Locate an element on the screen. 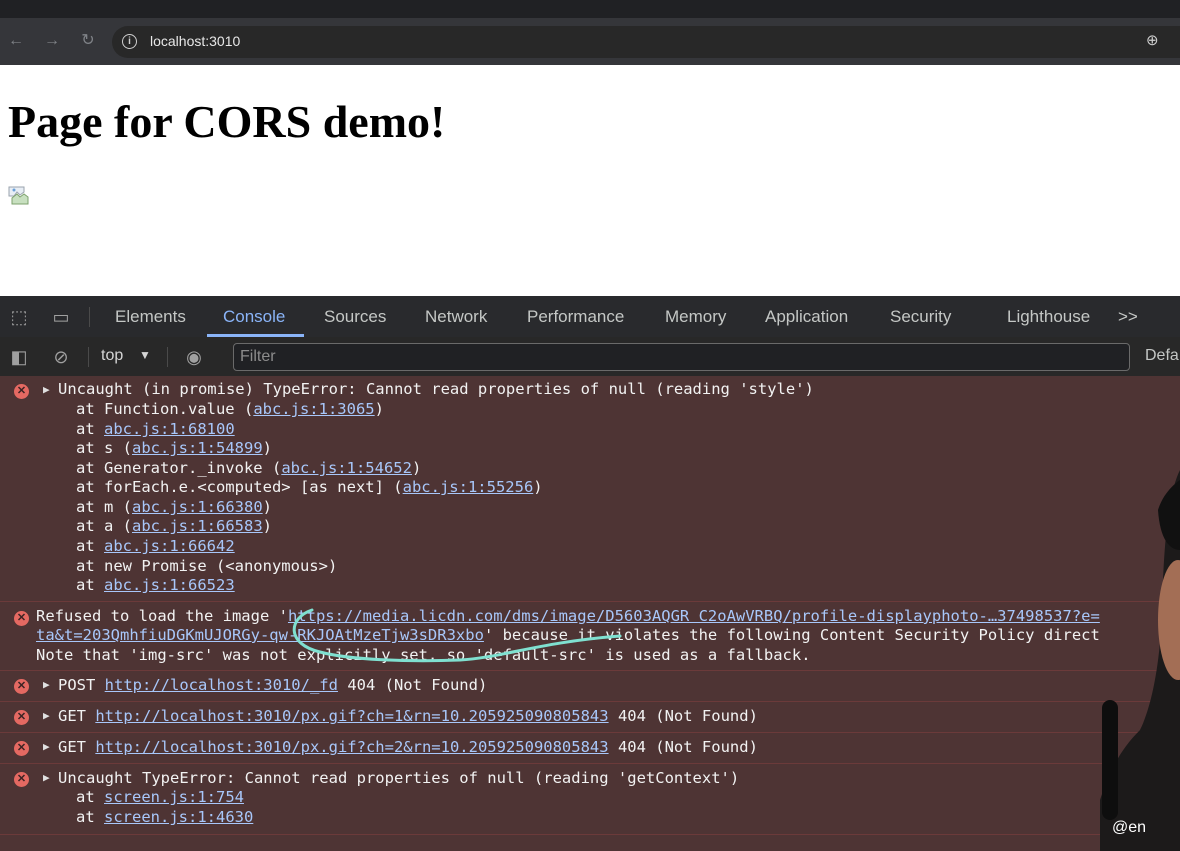  stack-frame: at m (abc.js:1:66380) is located at coordinates (174, 507).